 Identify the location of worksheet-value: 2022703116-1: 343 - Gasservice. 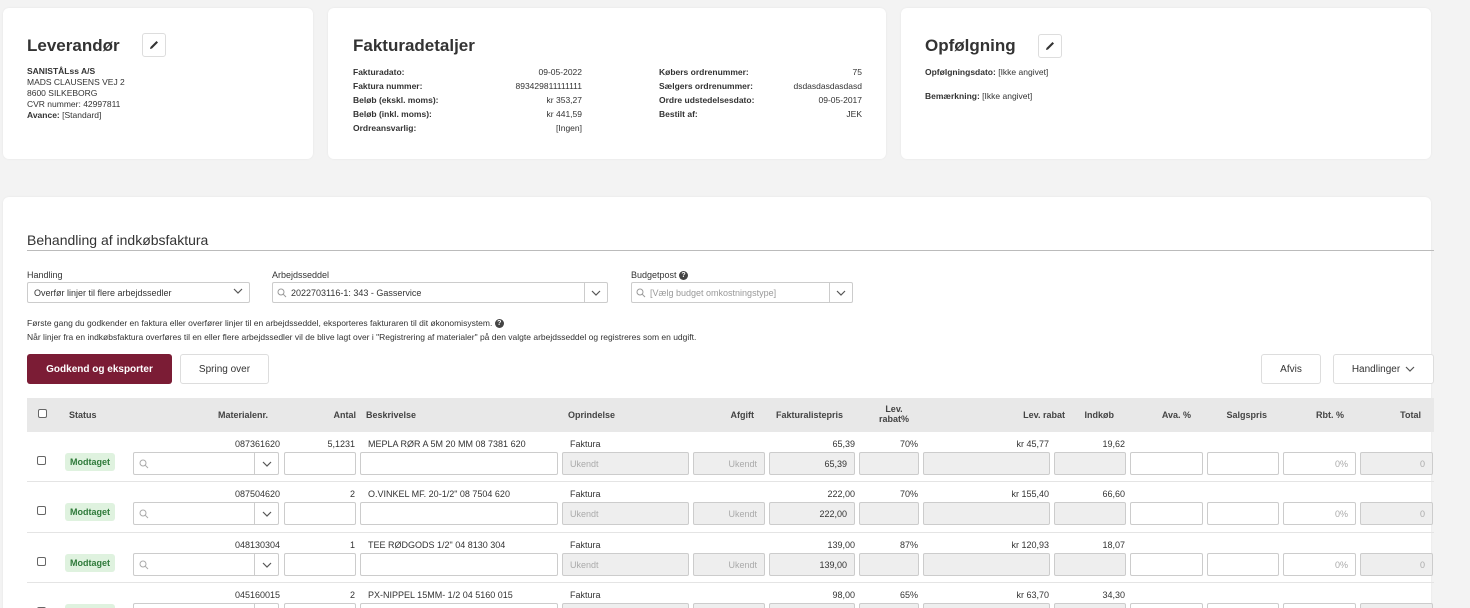
(356, 292).